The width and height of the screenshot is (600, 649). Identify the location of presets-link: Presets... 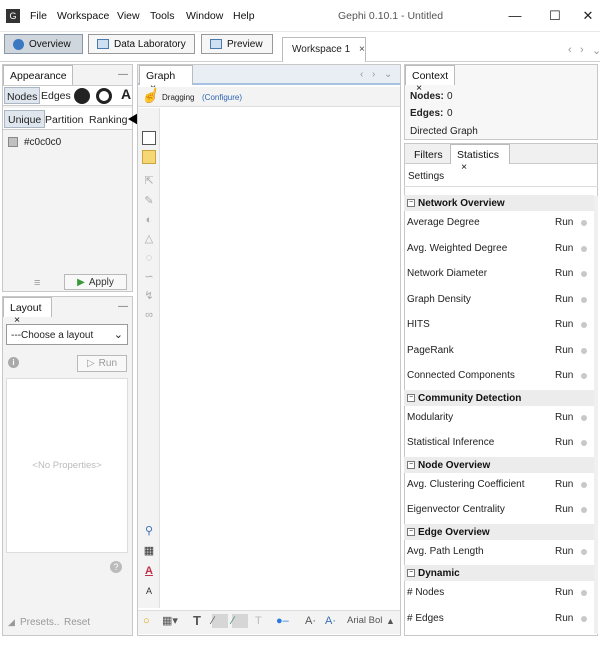
(39, 622).